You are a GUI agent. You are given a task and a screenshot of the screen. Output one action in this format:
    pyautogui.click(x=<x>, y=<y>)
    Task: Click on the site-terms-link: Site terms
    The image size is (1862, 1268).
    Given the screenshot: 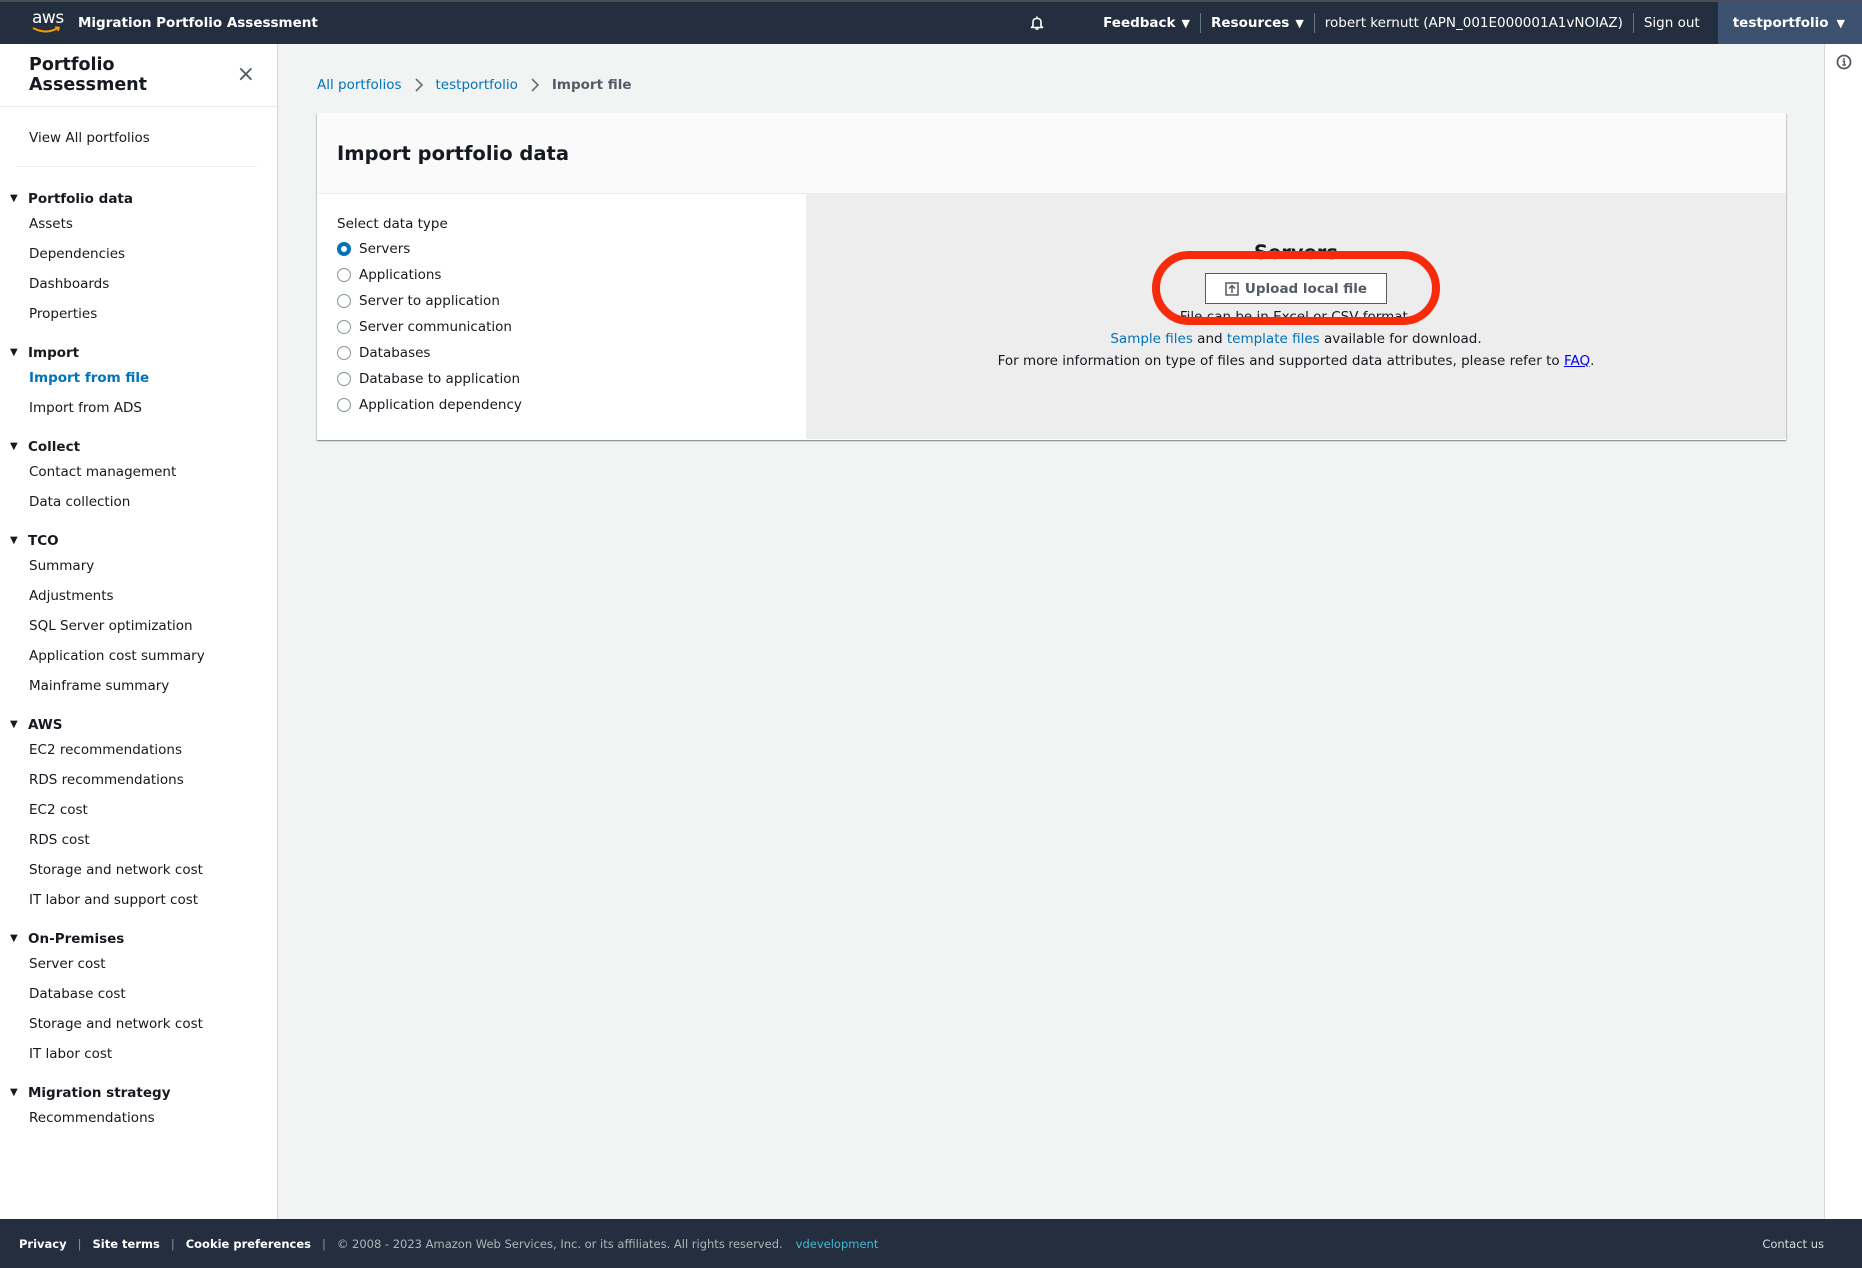 What is the action you would take?
    pyautogui.click(x=126, y=1244)
    